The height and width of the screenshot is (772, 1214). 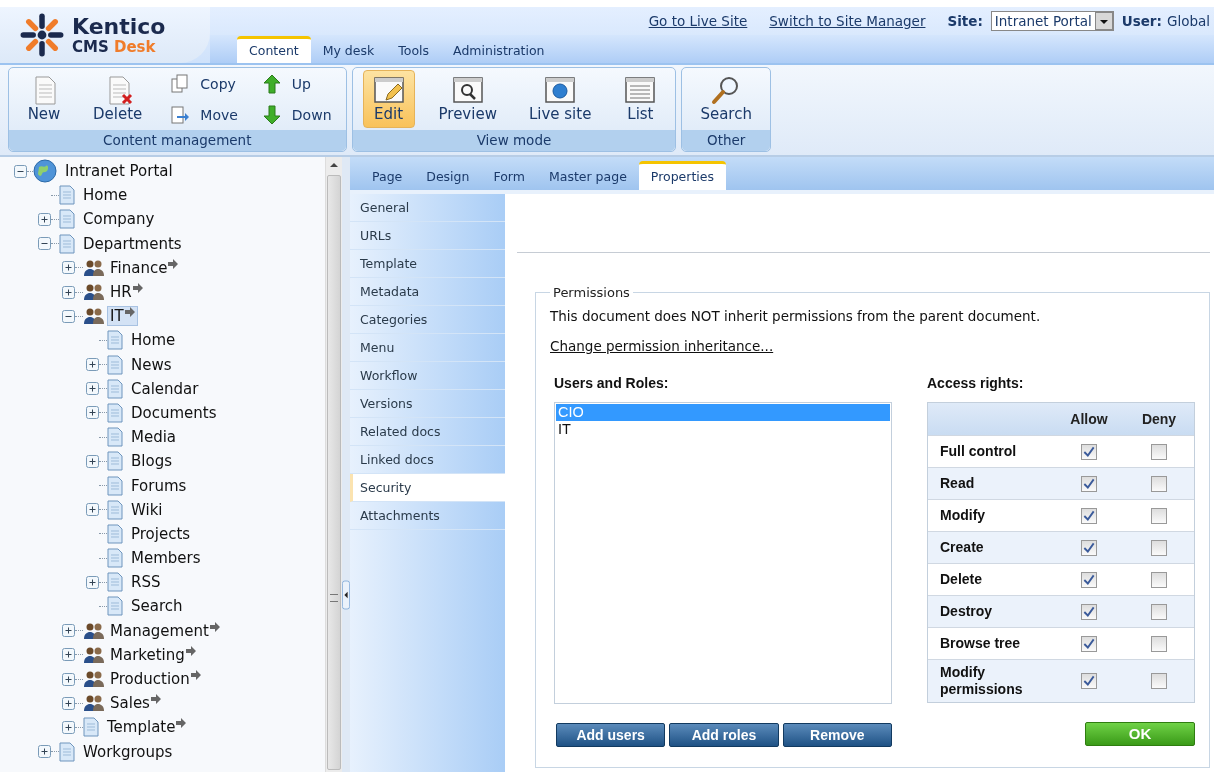 What do you see at coordinates (448, 177) in the screenshot?
I see `view-tab: Design` at bounding box center [448, 177].